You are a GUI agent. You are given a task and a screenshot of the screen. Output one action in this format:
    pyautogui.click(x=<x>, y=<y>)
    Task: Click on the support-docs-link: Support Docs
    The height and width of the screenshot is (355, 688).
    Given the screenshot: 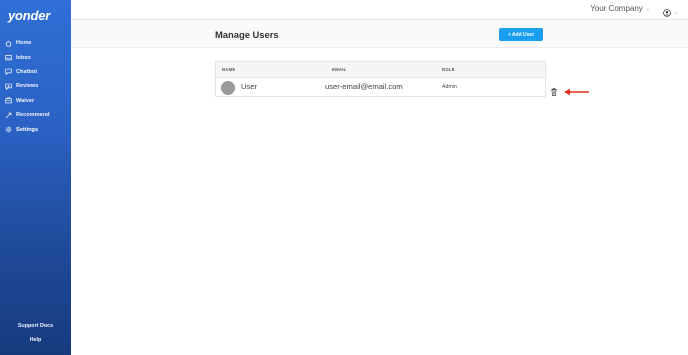 What is the action you would take?
    pyautogui.click(x=35, y=326)
    